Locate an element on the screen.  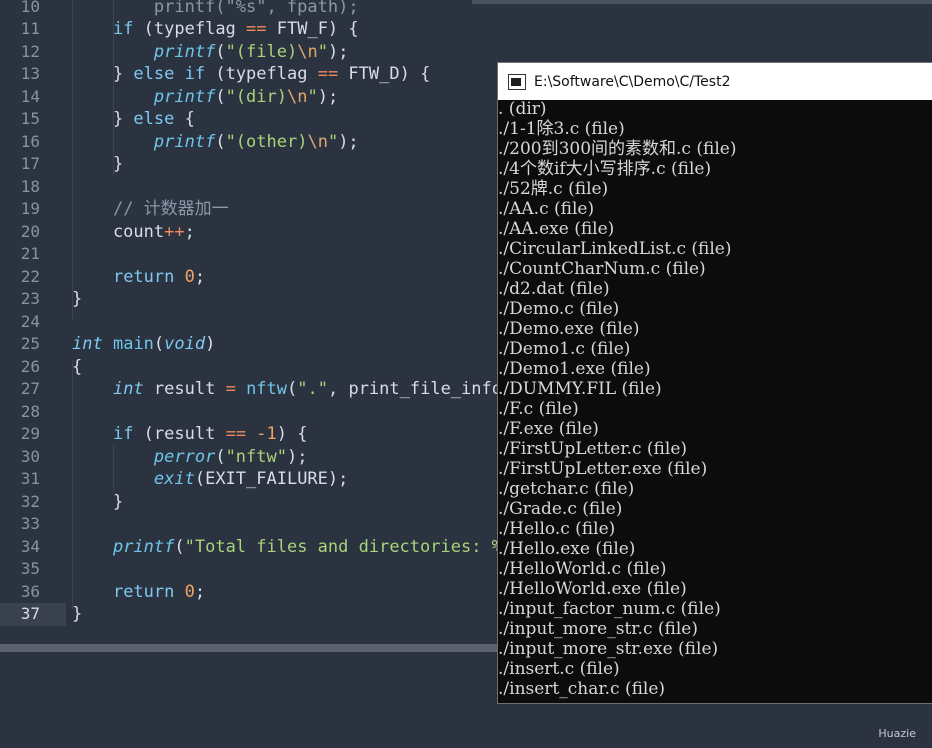
code-text: if (typeflag == FTW_F) { is located at coordinates (215, 29).